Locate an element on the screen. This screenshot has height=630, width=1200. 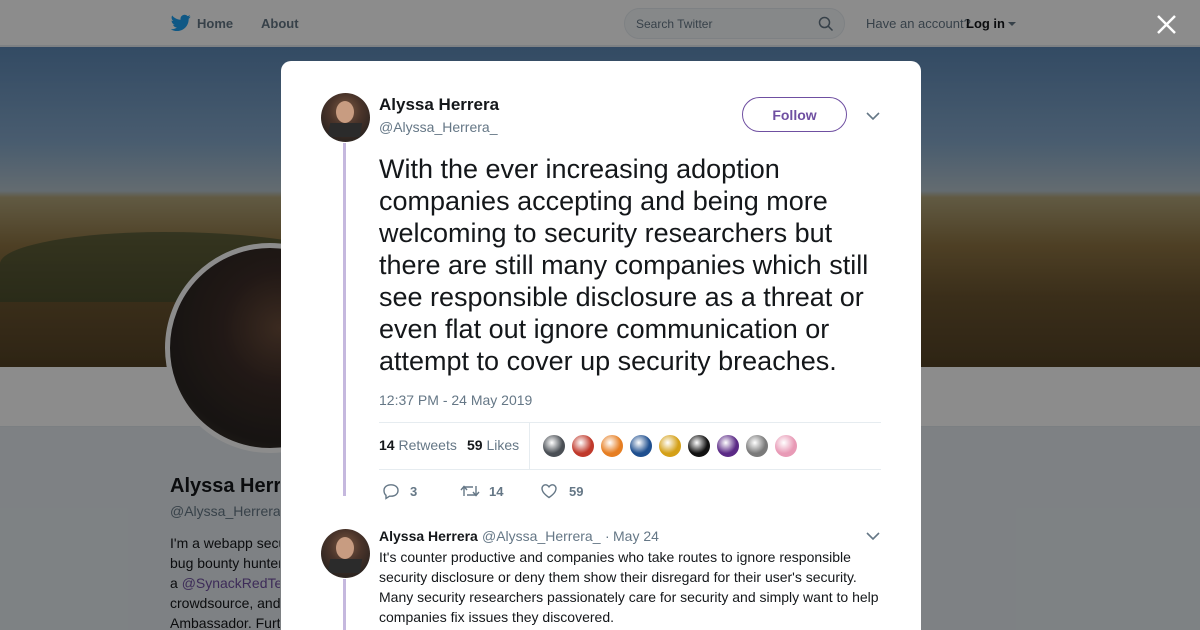
retweets-stat: 14 Retweets is located at coordinates (418, 445).